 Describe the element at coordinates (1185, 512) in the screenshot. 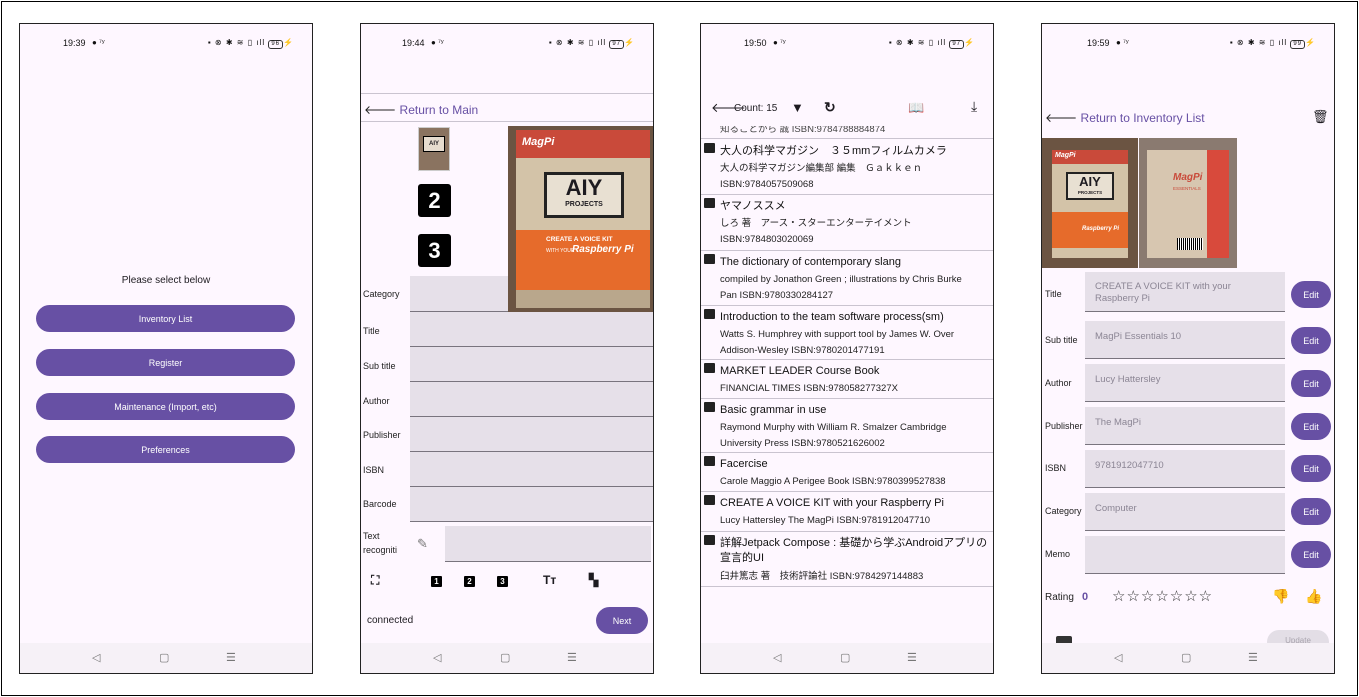

I see `category-field: Computer` at that location.